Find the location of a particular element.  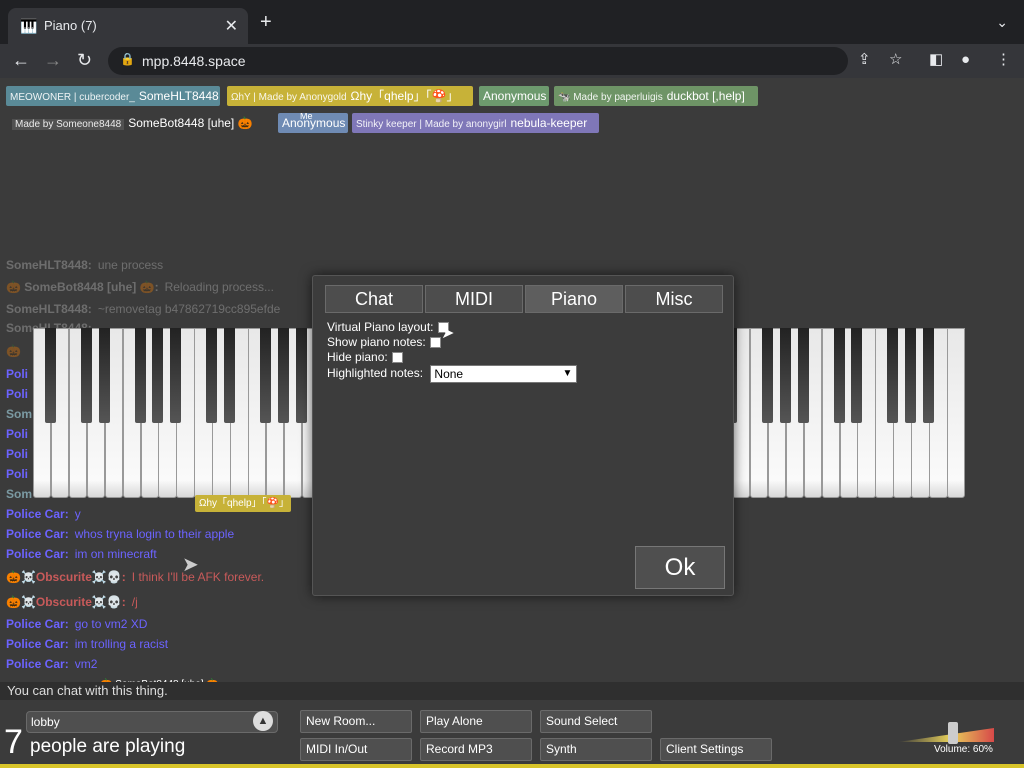

my-player-tag: Me Anonymous is located at coordinates (313, 123).